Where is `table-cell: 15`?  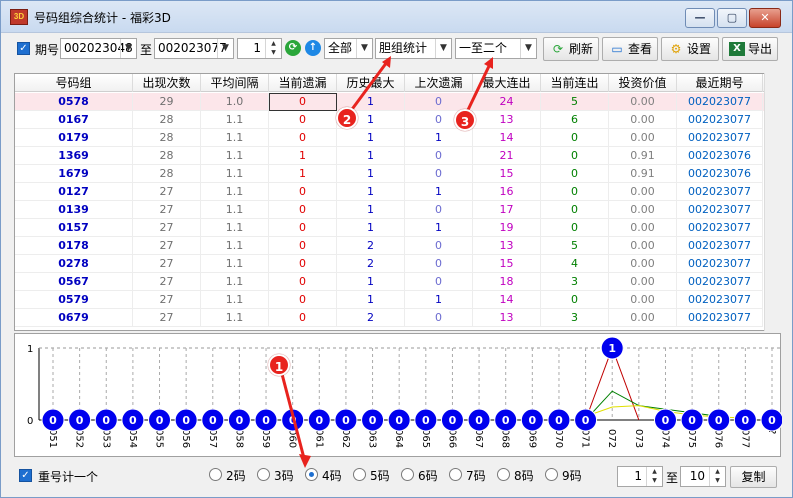 table-cell: 15 is located at coordinates (507, 174).